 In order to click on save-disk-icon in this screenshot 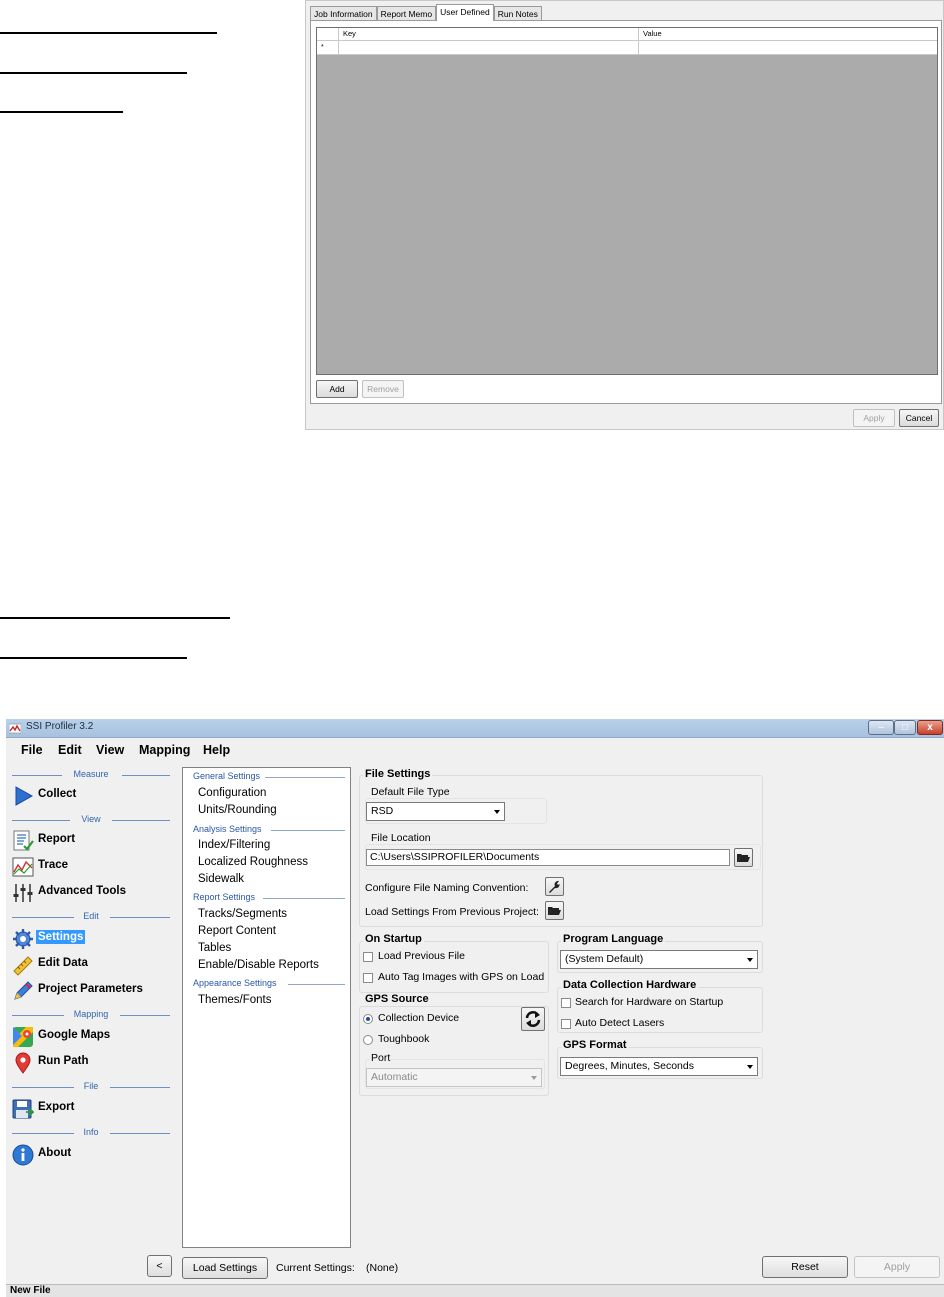, I will do `click(23, 1109)`.